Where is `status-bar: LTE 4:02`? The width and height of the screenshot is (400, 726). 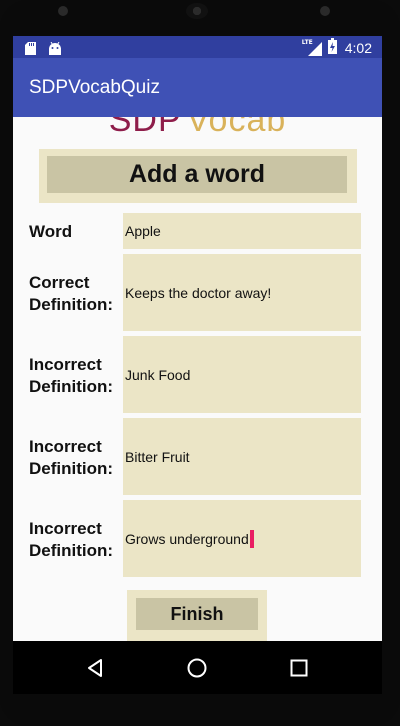
status-bar: LTE 4:02 is located at coordinates (197, 47).